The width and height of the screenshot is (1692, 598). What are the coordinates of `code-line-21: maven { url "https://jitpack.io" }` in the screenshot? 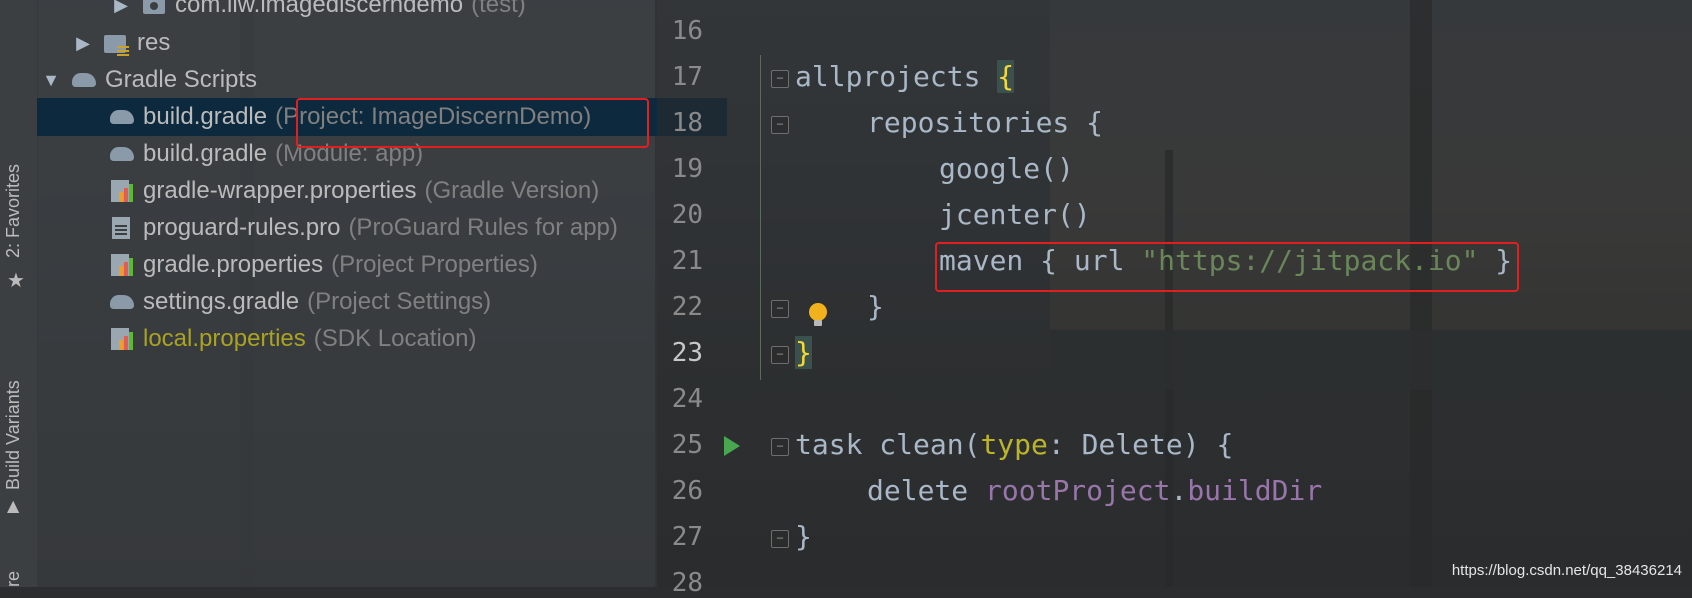 It's located at (1225, 260).